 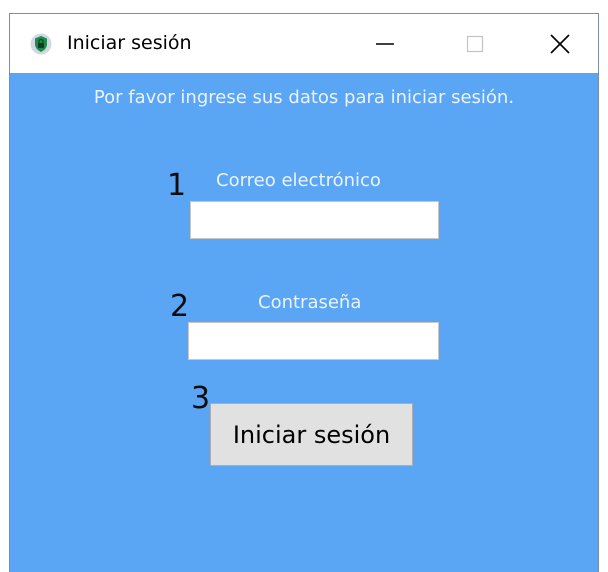 What do you see at coordinates (180, 306) in the screenshot?
I see `step-number-2: 2` at bounding box center [180, 306].